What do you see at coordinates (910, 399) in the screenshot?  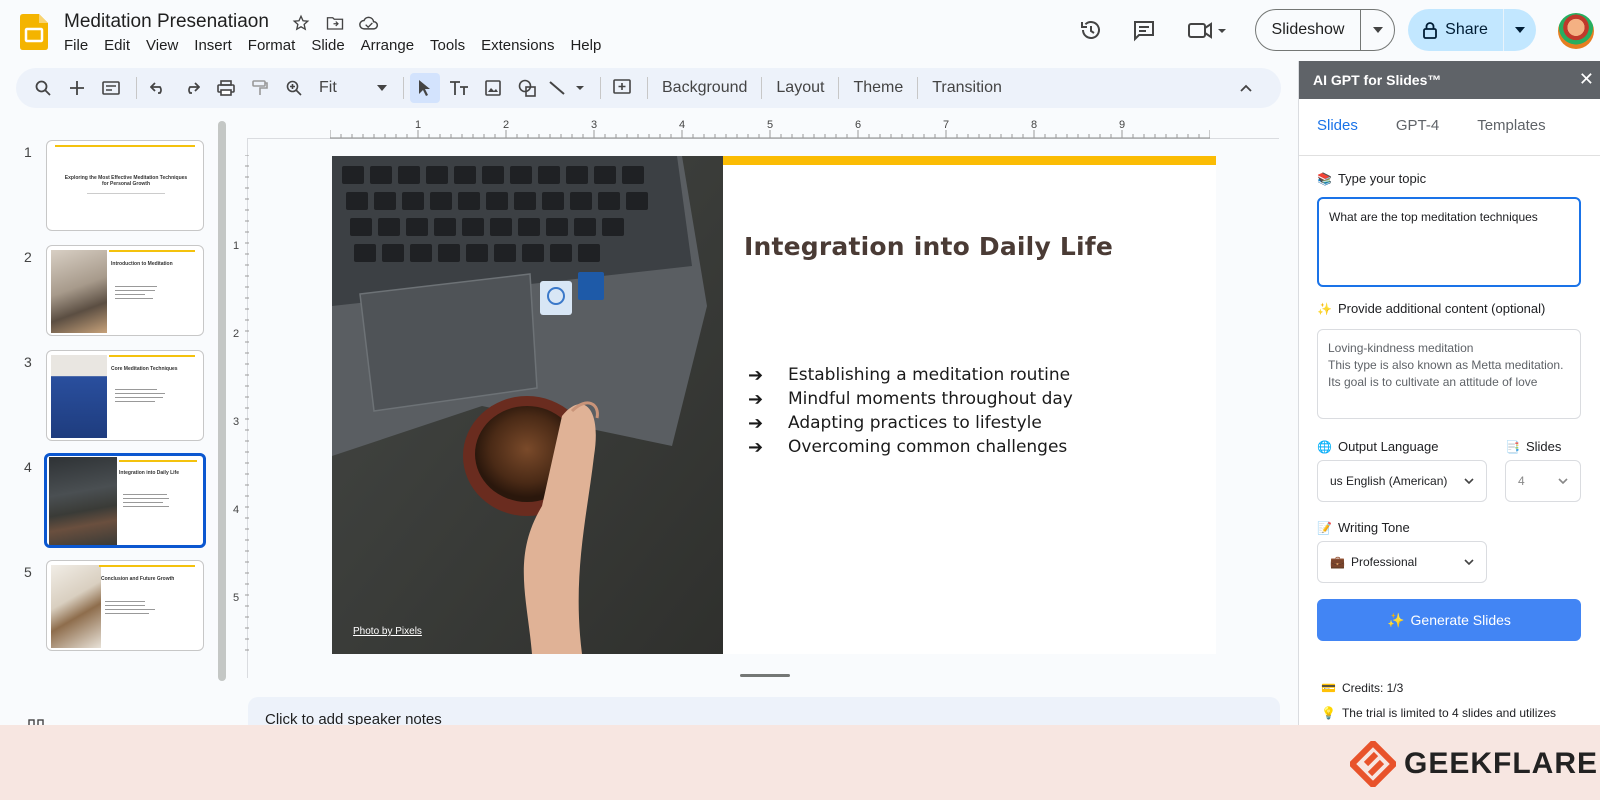 I see `bullet-item: ➔ Mindful moments throughout day` at bounding box center [910, 399].